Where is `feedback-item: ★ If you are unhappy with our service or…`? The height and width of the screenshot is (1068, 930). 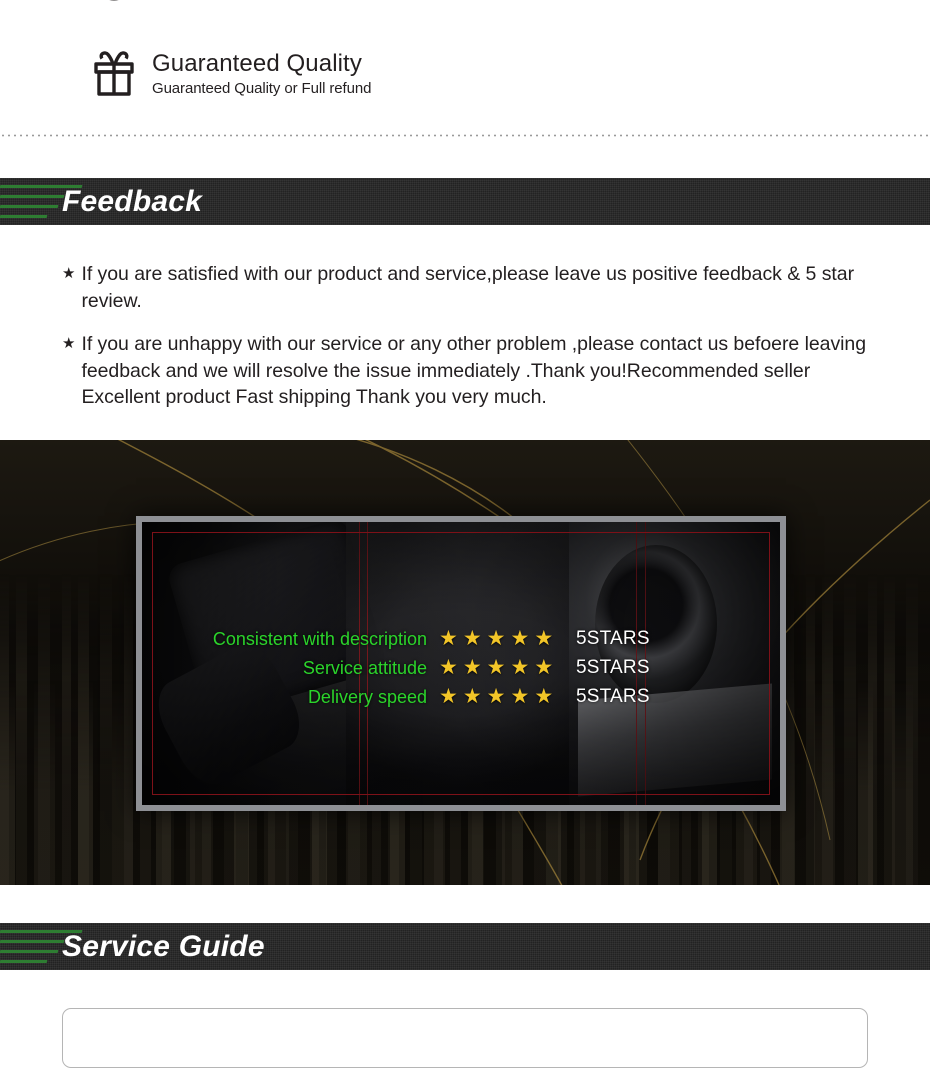
feedback-item: ★ If you are unhappy with our service or… is located at coordinates (469, 371).